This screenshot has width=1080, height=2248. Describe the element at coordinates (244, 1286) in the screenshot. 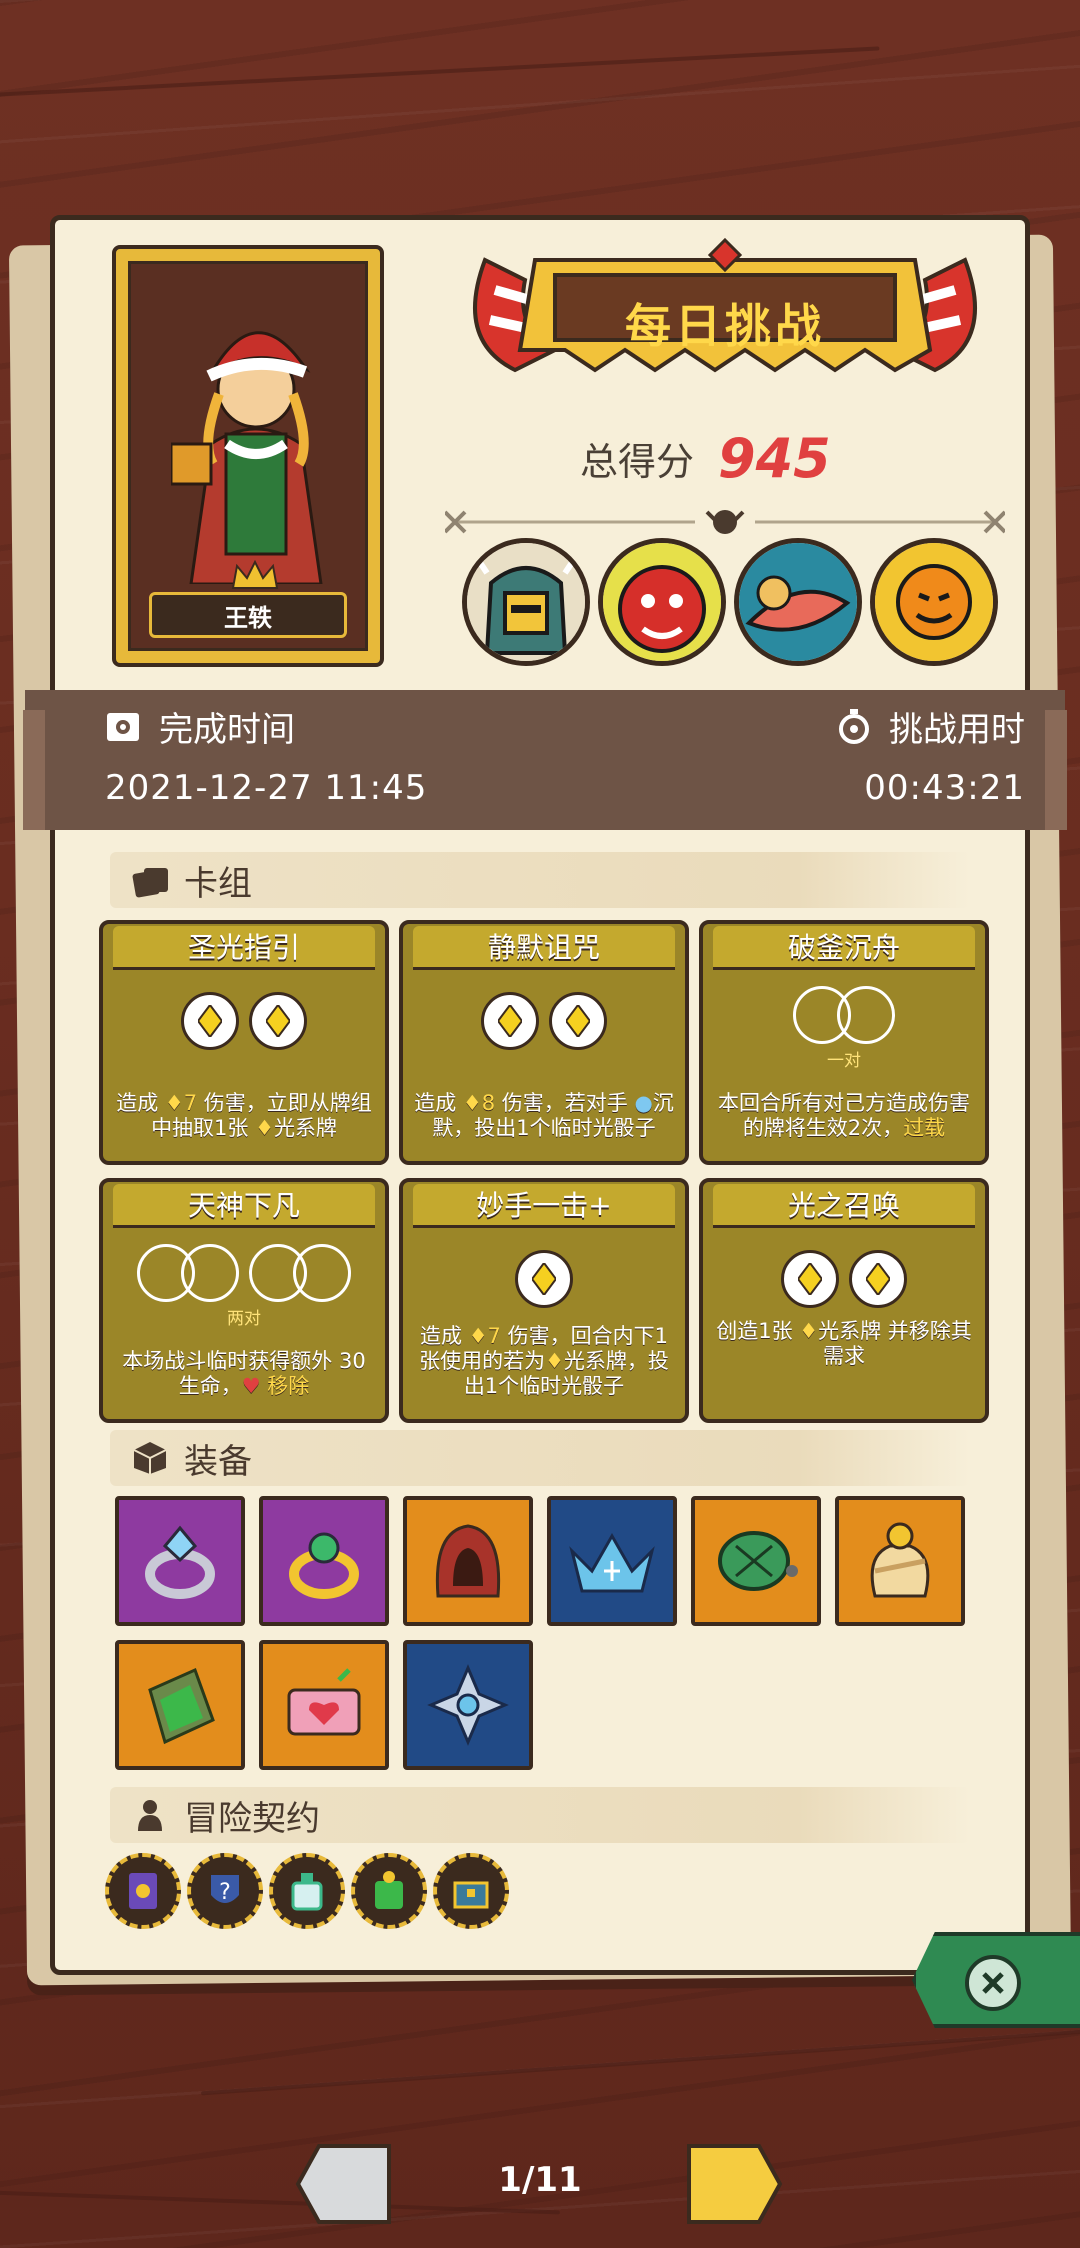

I see `card-dice: 两对` at that location.